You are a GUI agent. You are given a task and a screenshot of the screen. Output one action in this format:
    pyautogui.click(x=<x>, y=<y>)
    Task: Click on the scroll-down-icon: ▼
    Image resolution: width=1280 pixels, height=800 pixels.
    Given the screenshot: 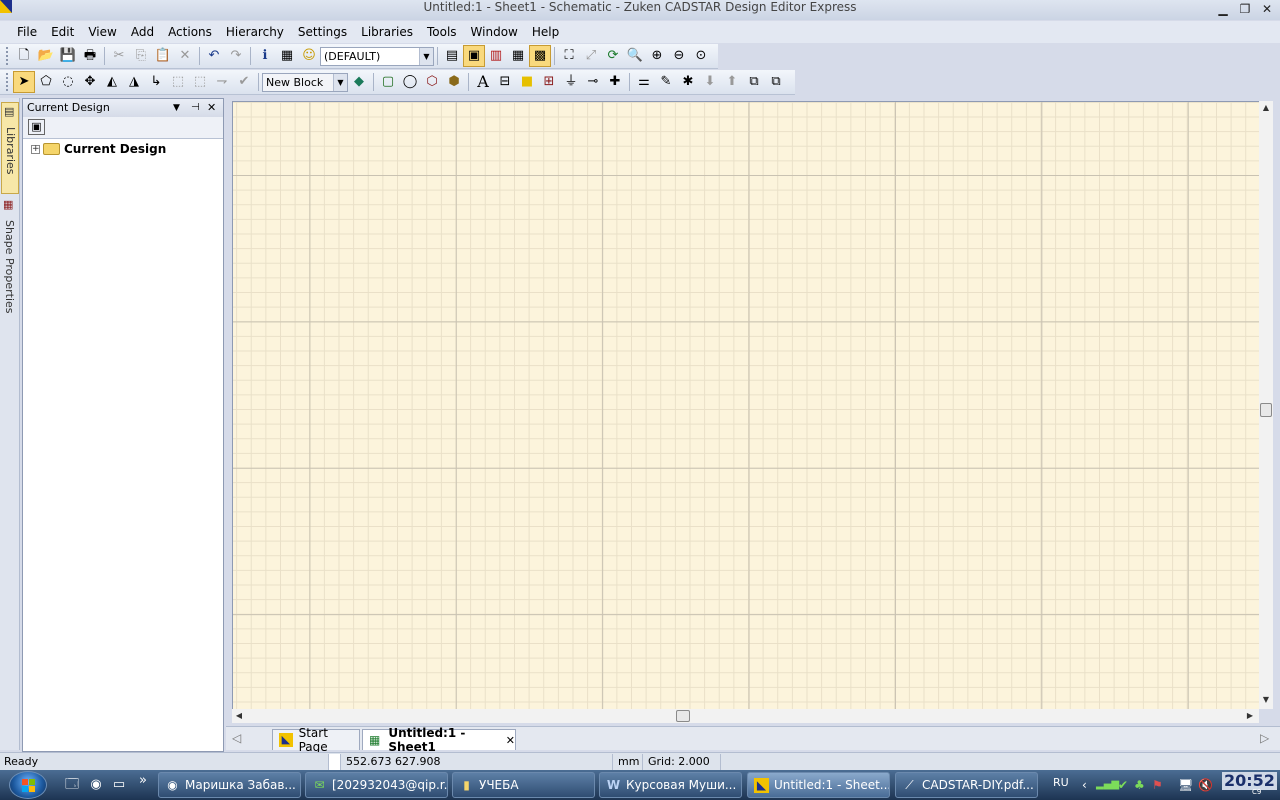 What is the action you would take?
    pyautogui.click(x=1266, y=700)
    